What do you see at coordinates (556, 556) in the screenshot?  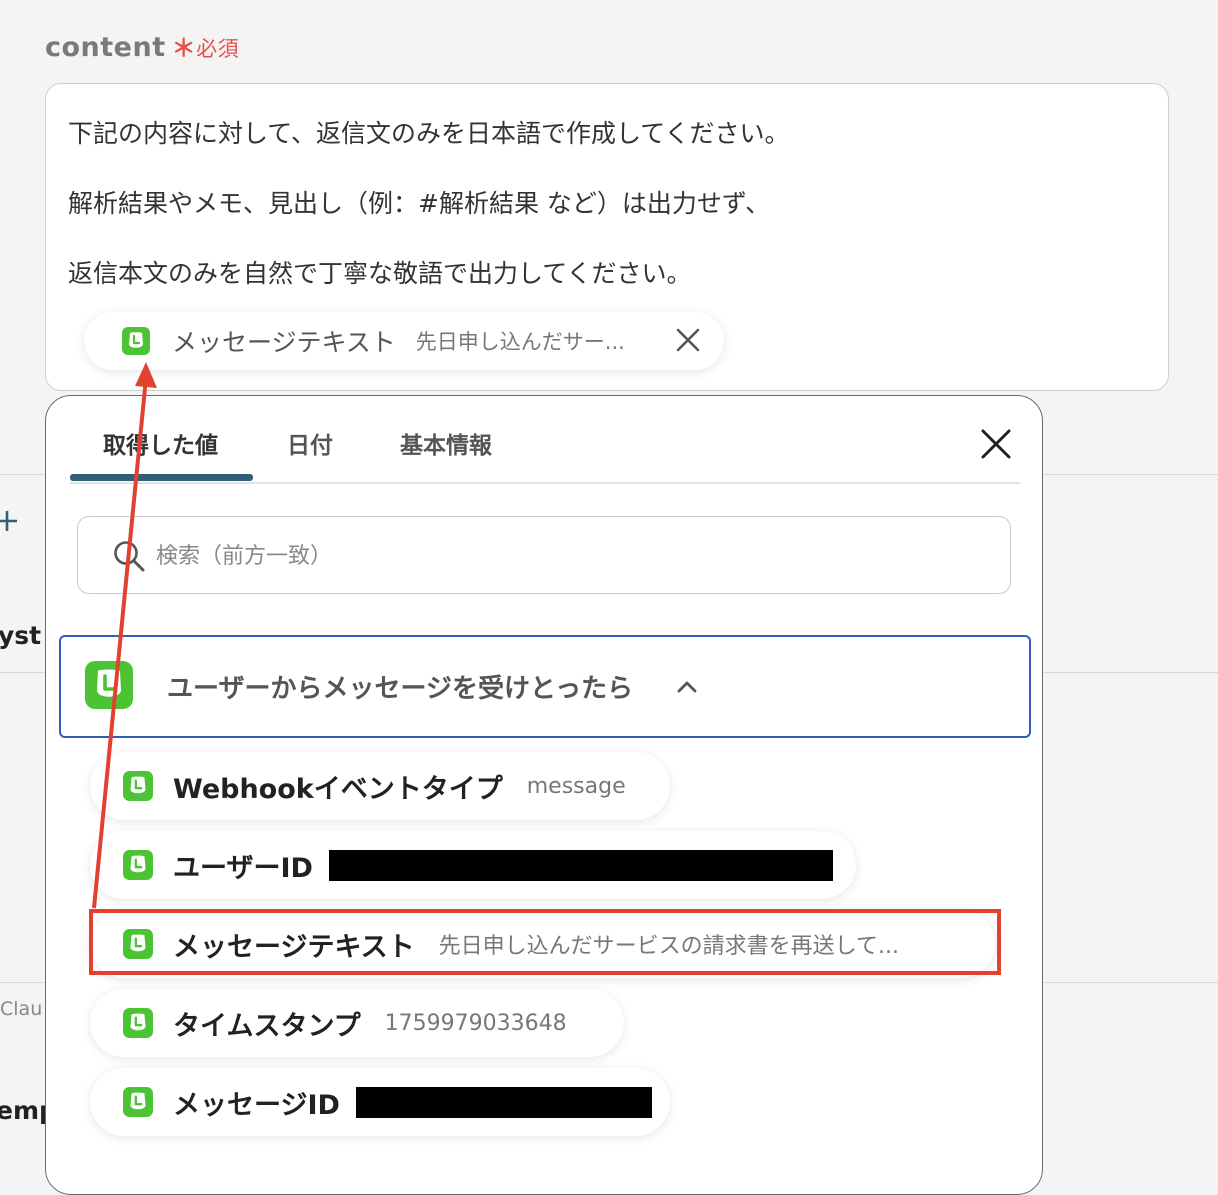 I see `search-input` at bounding box center [556, 556].